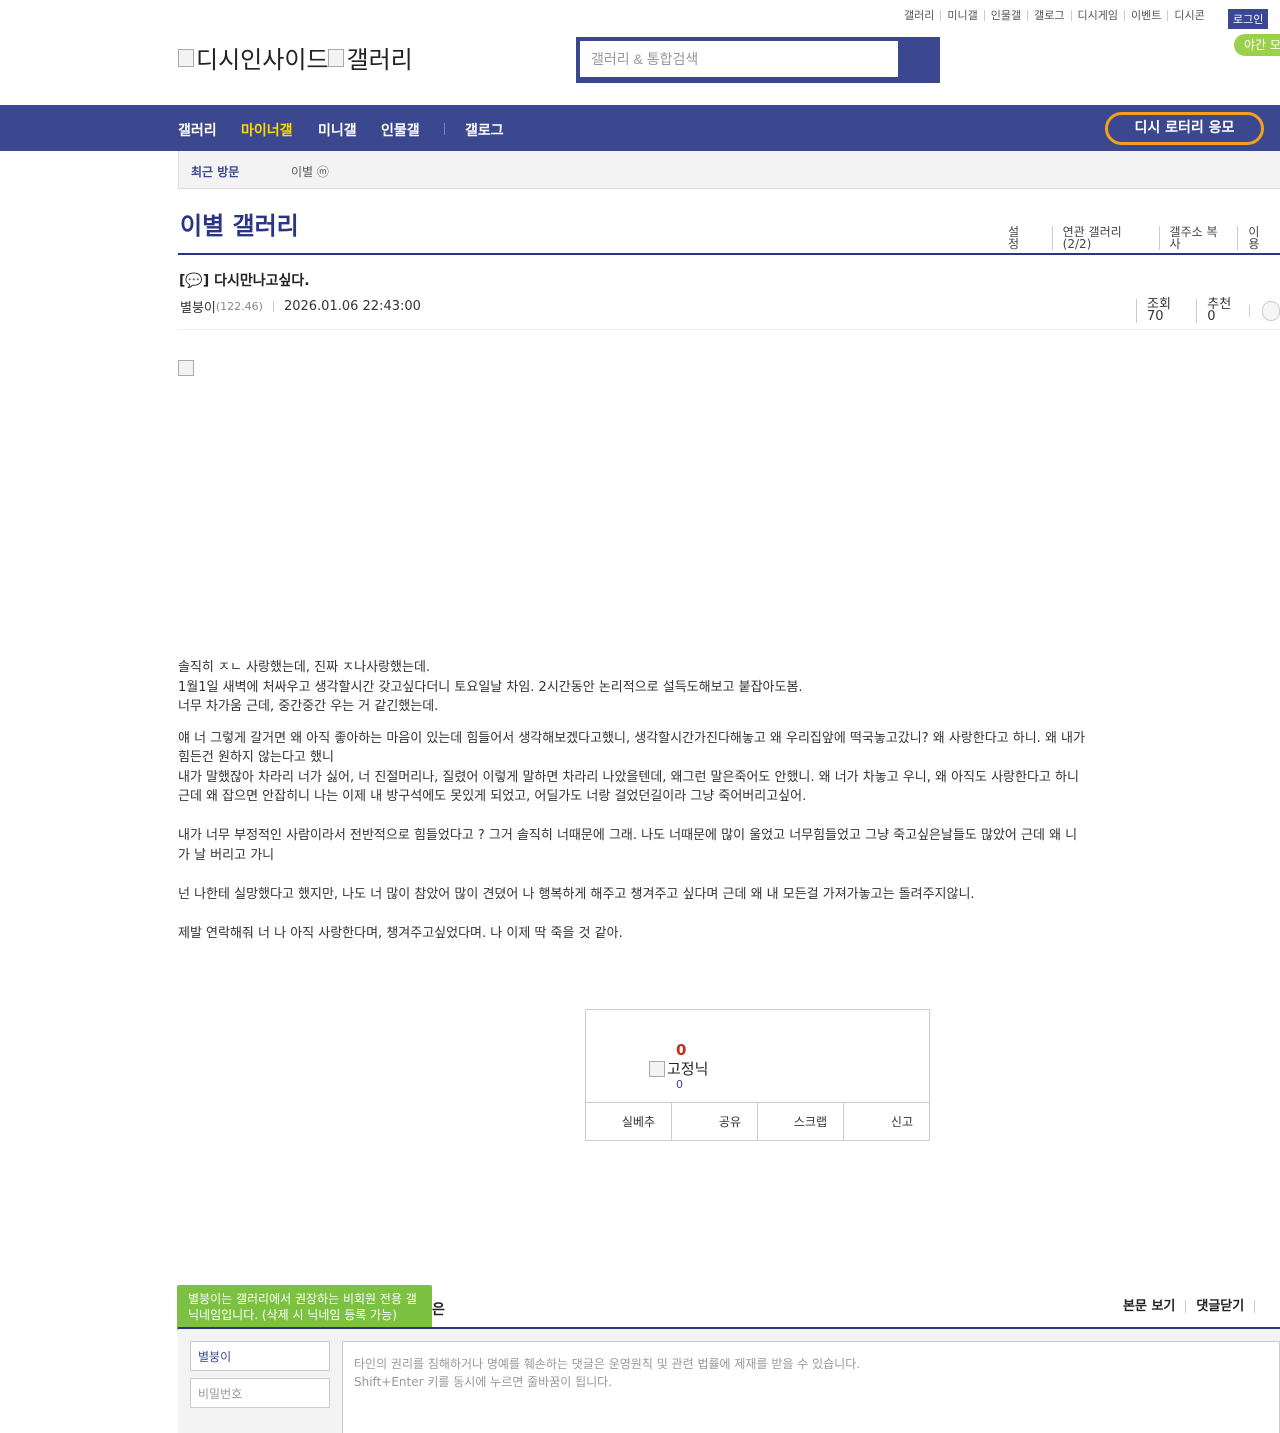 The width and height of the screenshot is (1280, 1433). What do you see at coordinates (1048, 15) in the screenshot?
I see `util-link-gallog: 갤로그` at bounding box center [1048, 15].